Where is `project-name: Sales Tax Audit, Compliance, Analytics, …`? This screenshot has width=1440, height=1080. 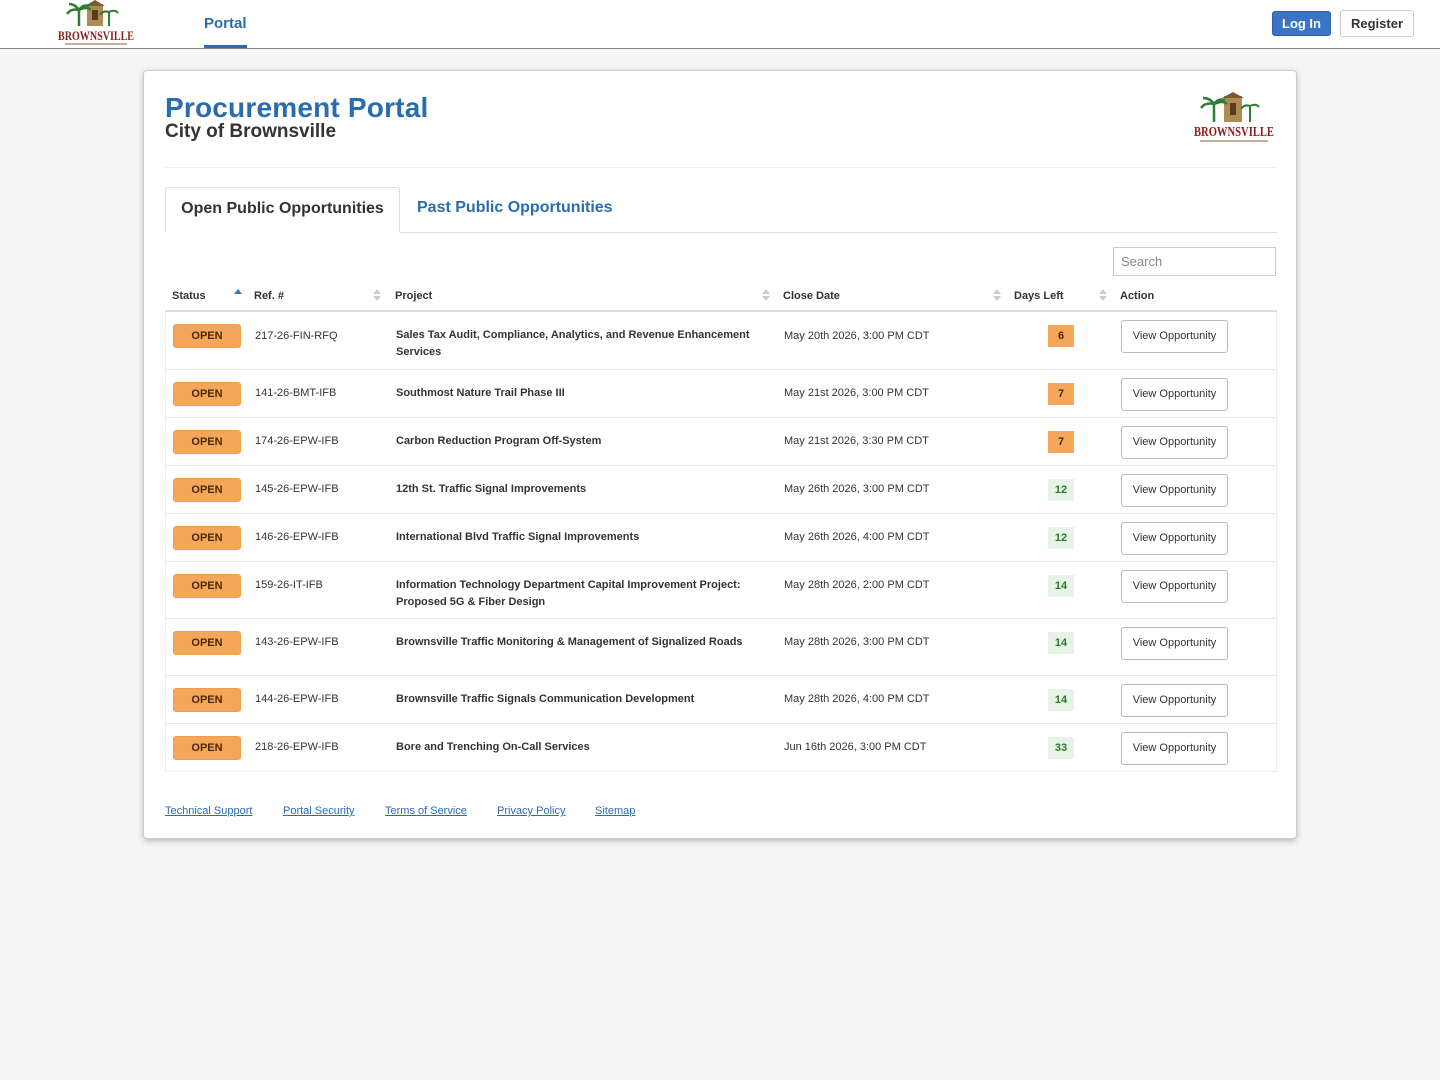 project-name: Sales Tax Audit, Compliance, Analytics, … is located at coordinates (573, 343).